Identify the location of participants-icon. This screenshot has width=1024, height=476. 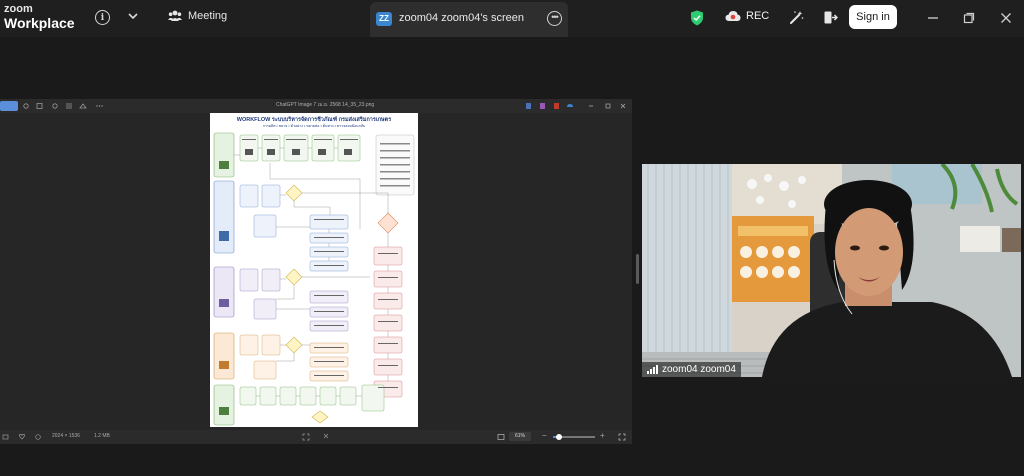
(175, 15).